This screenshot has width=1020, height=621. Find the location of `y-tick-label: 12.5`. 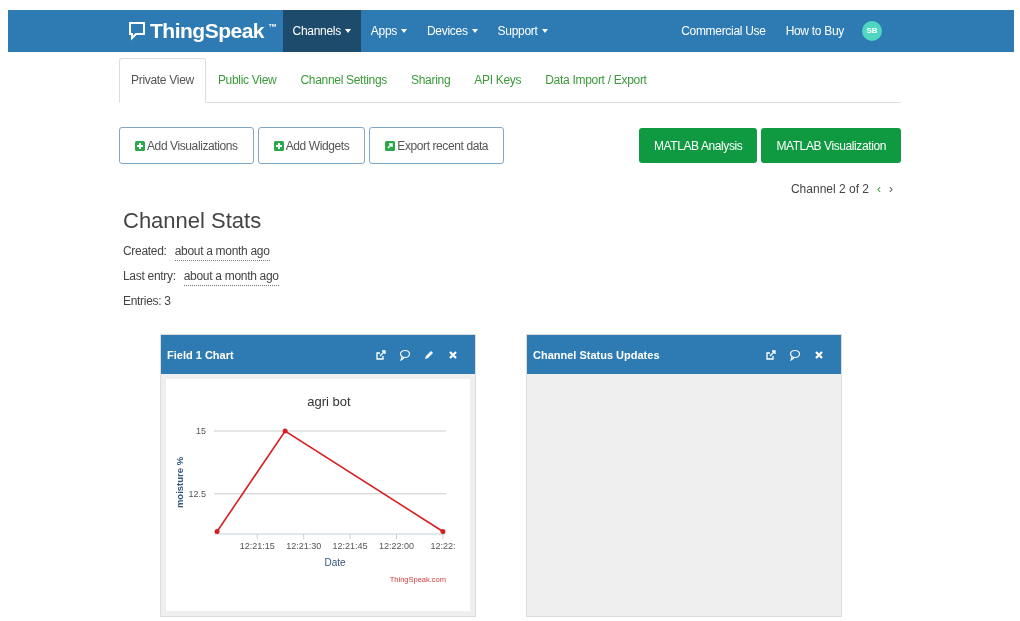

y-tick-label: 12.5 is located at coordinates (197, 494).